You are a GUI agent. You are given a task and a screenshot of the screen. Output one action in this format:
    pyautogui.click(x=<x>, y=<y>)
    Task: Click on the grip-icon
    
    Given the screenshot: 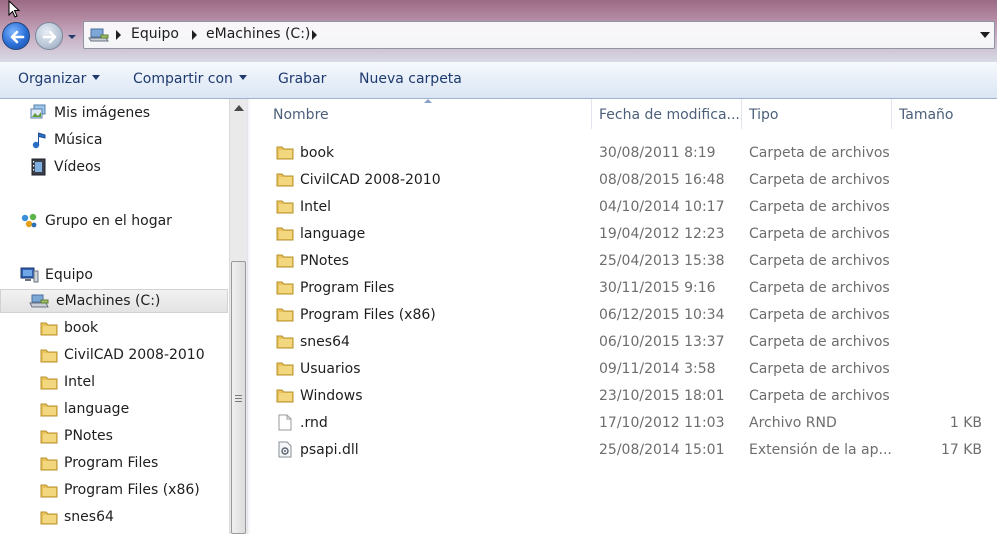 What is the action you would take?
    pyautogui.click(x=238, y=399)
    